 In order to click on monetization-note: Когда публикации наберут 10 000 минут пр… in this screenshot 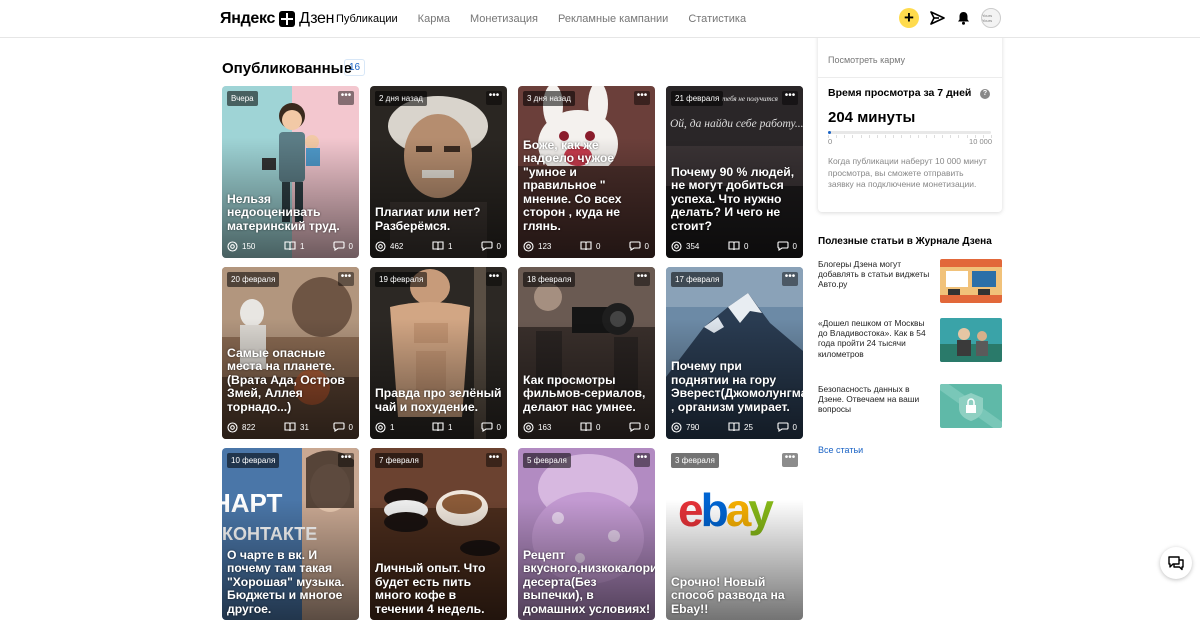, I will do `click(907, 172)`.